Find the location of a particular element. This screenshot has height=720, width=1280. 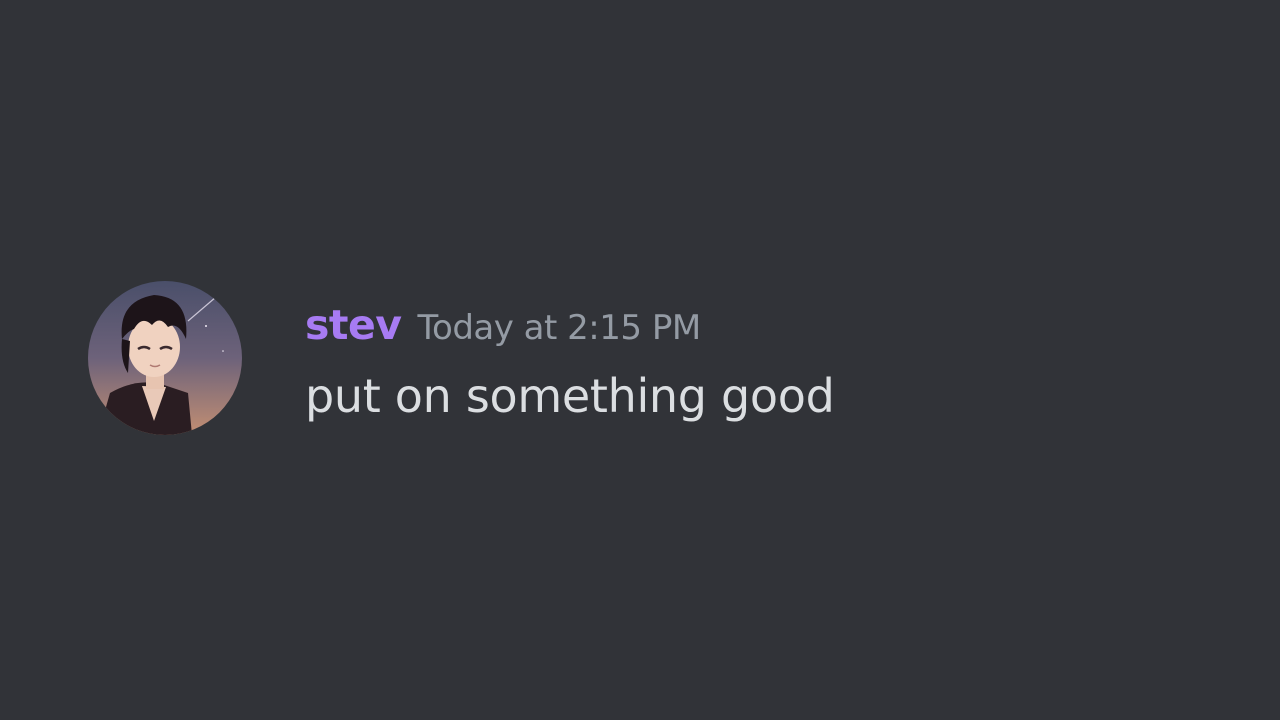

username: stev is located at coordinates (353, 325).